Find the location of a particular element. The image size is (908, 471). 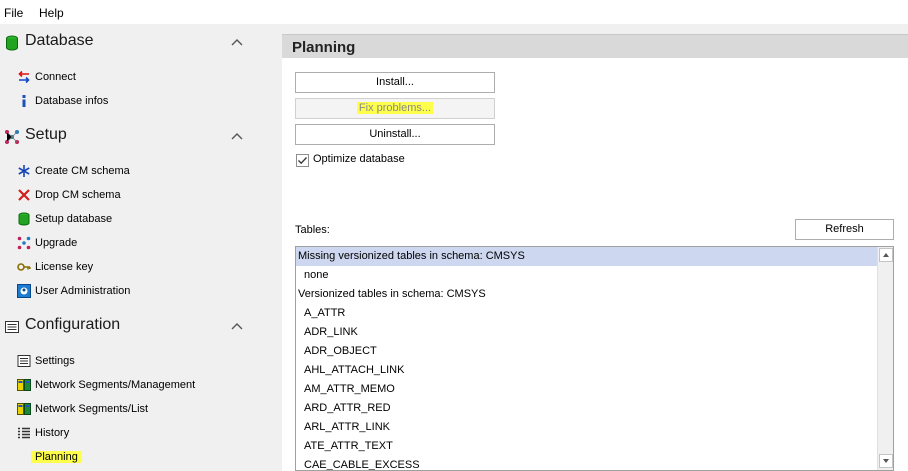

section-setup-header: Setup is located at coordinates (134, 137).